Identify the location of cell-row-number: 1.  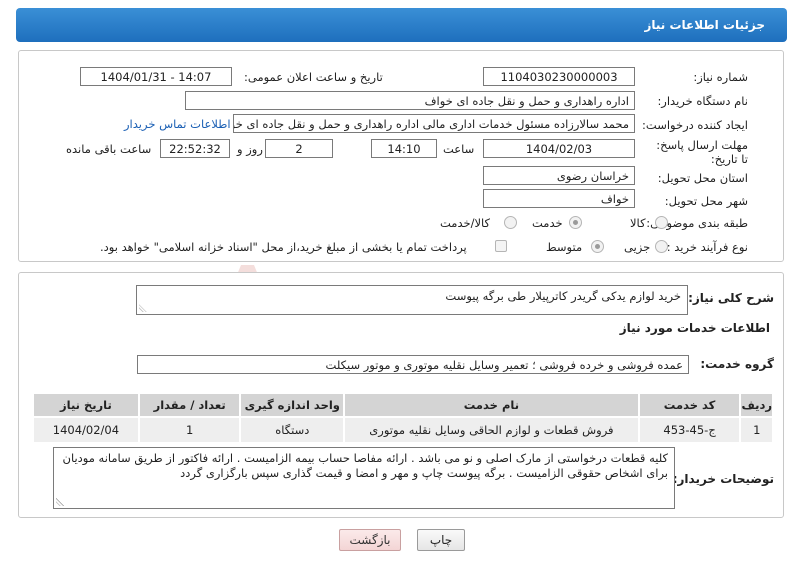
(756, 430).